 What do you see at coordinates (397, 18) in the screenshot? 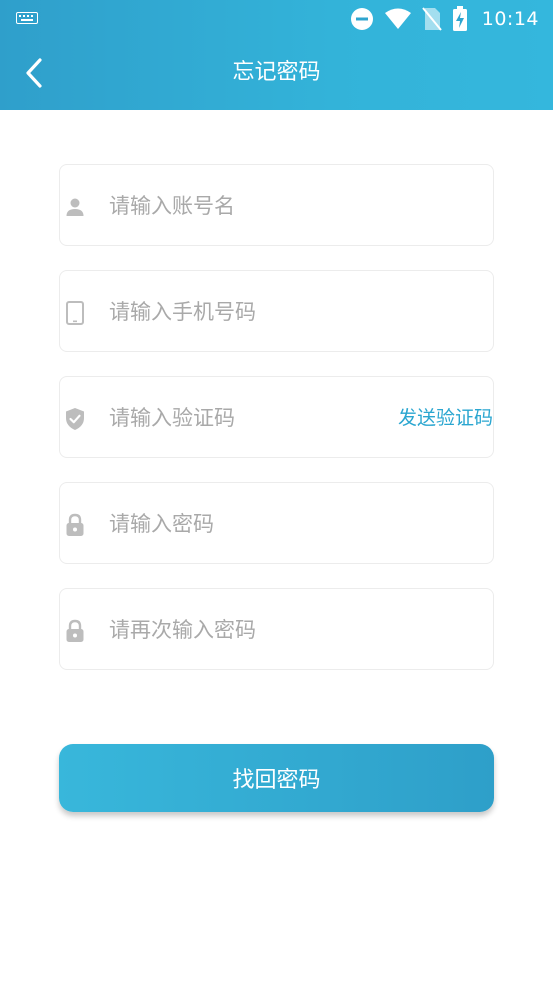
I see `wifi-icon` at bounding box center [397, 18].